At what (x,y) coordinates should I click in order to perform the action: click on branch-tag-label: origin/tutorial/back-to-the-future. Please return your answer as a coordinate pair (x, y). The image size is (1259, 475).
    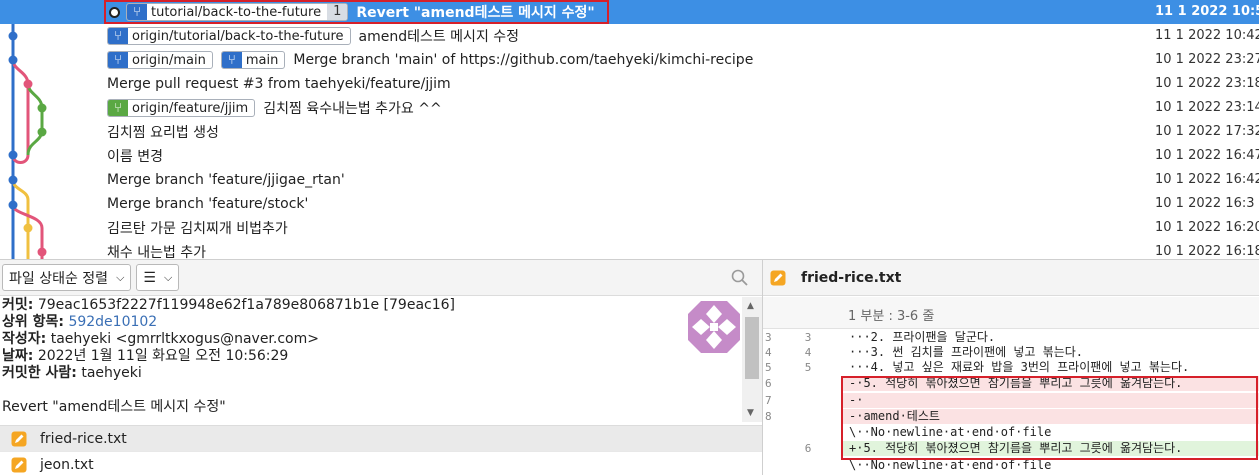
    Looking at the image, I should click on (238, 36).